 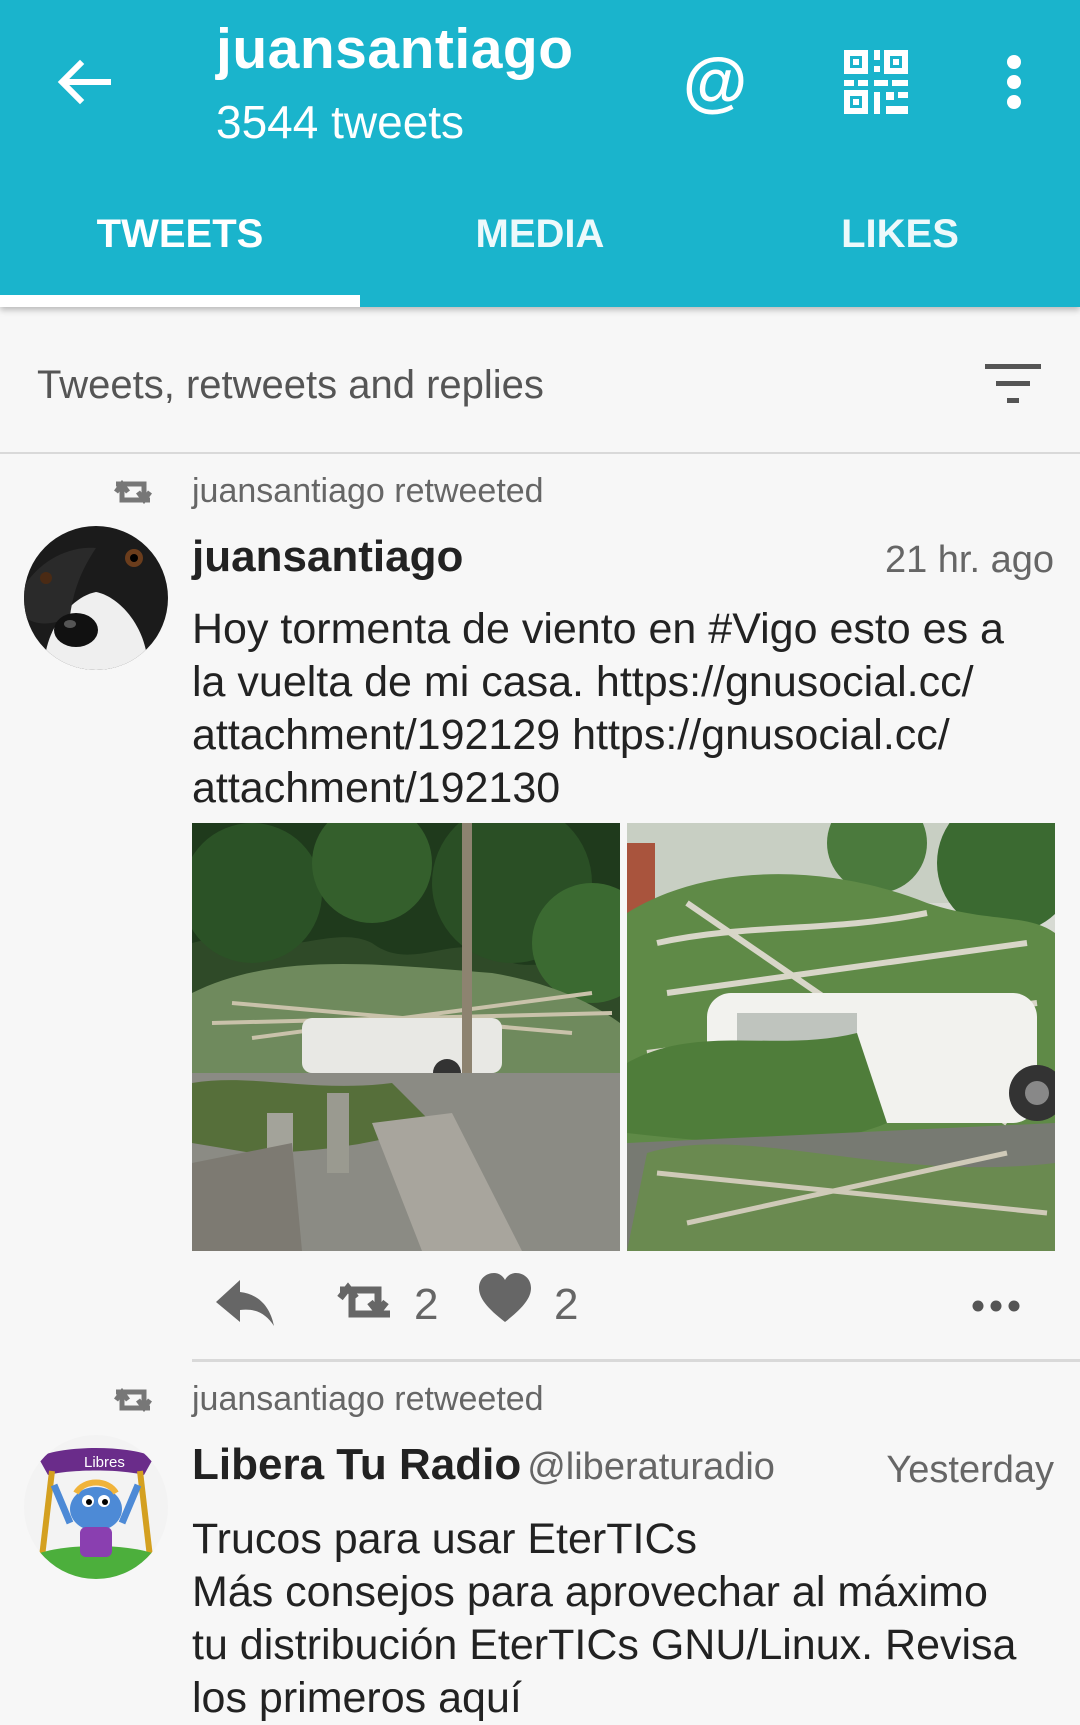 I want to click on post-author-name: Libera Tu Radio @liberaturadio, so click(x=483, y=1465).